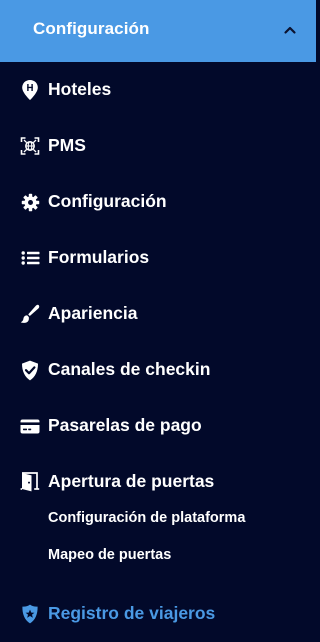 Image resolution: width=320 pixels, height=642 pixels. What do you see at coordinates (109, 559) in the screenshot?
I see `subitem-mapeo-de-puertas: Mapeo de puertas` at bounding box center [109, 559].